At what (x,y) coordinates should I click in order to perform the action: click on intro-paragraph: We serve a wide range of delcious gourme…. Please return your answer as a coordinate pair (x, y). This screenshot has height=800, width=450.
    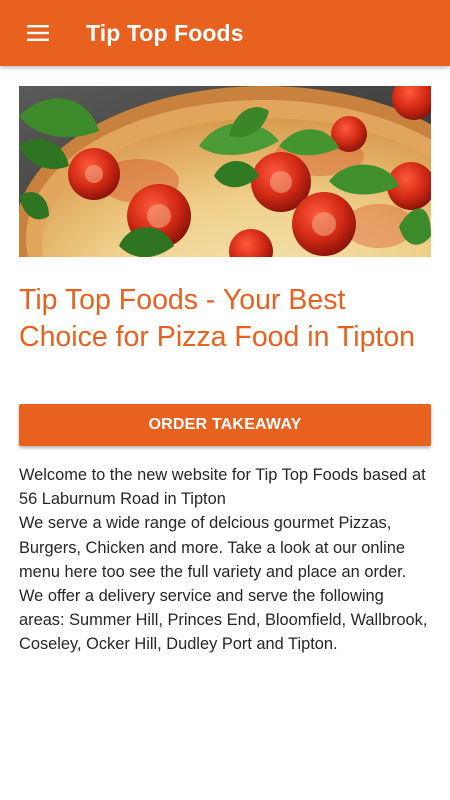
    Looking at the image, I should click on (213, 547).